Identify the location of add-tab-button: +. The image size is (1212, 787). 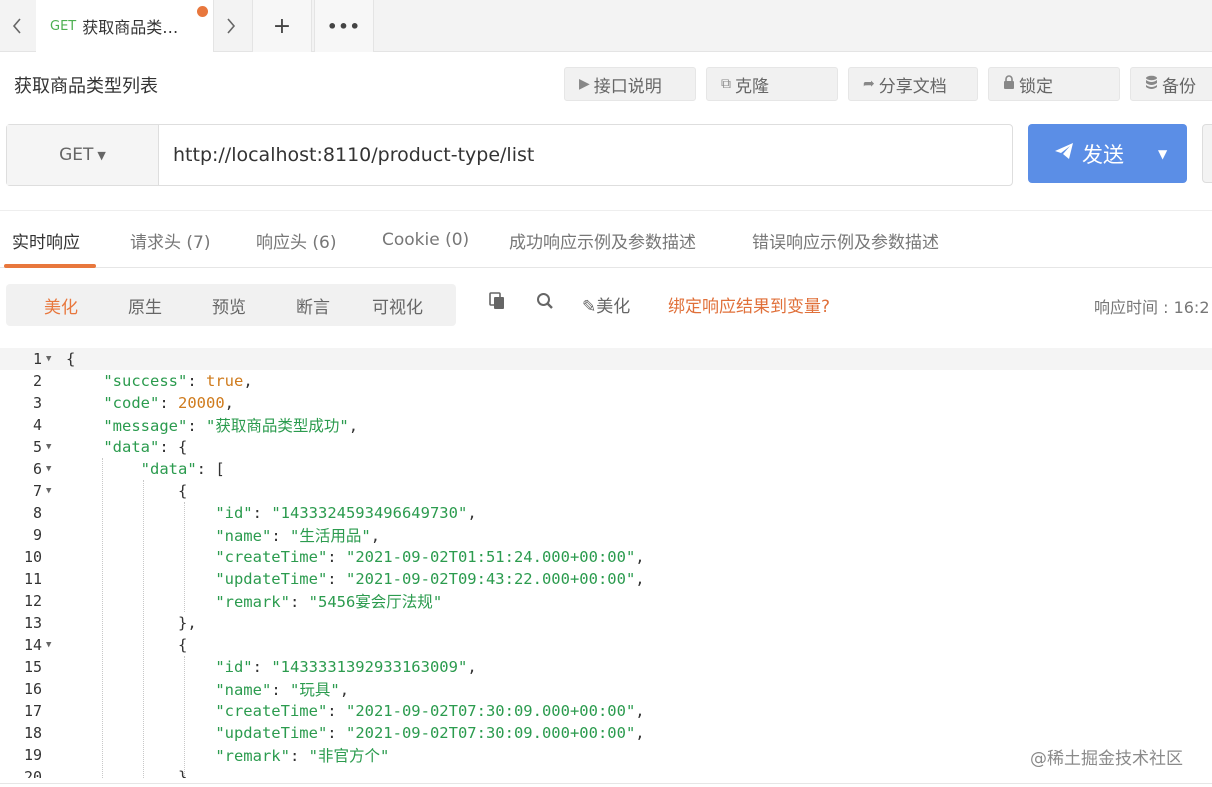
(282, 26).